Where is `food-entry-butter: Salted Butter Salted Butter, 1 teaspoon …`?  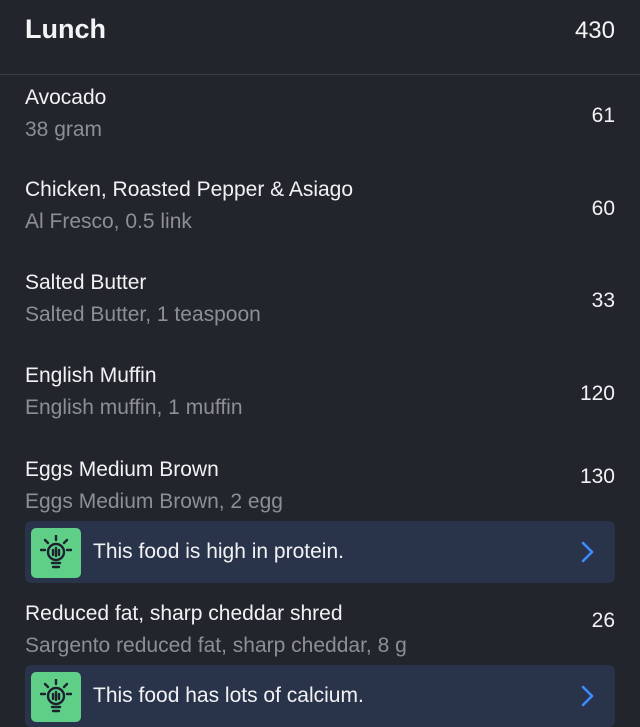
food-entry-butter: Salted Butter Salted Butter, 1 teaspoon … is located at coordinates (320, 311).